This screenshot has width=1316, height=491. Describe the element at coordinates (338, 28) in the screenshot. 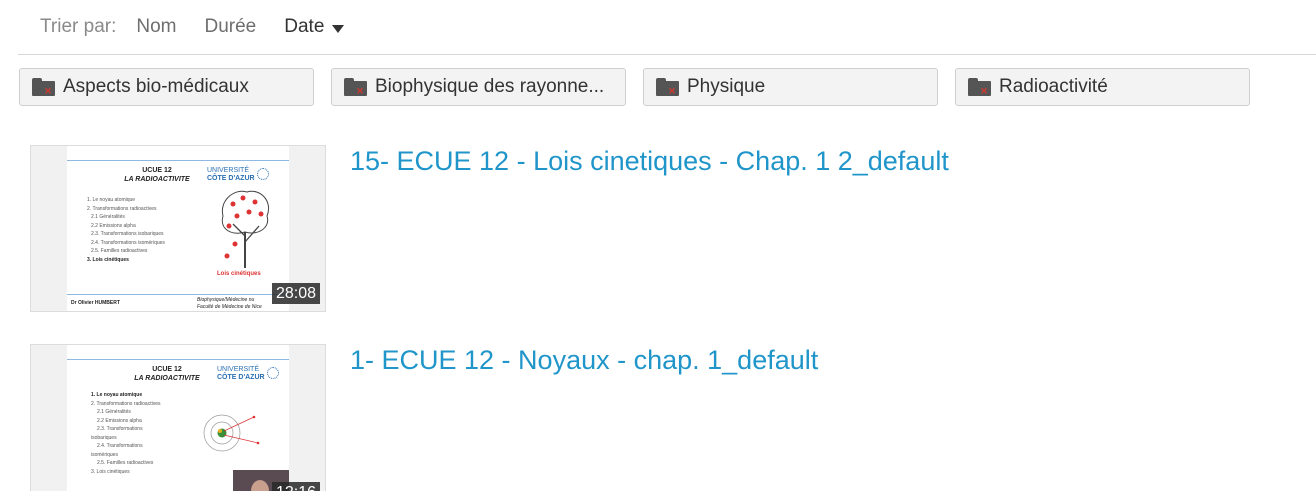

I see `caret-down-icon` at that location.